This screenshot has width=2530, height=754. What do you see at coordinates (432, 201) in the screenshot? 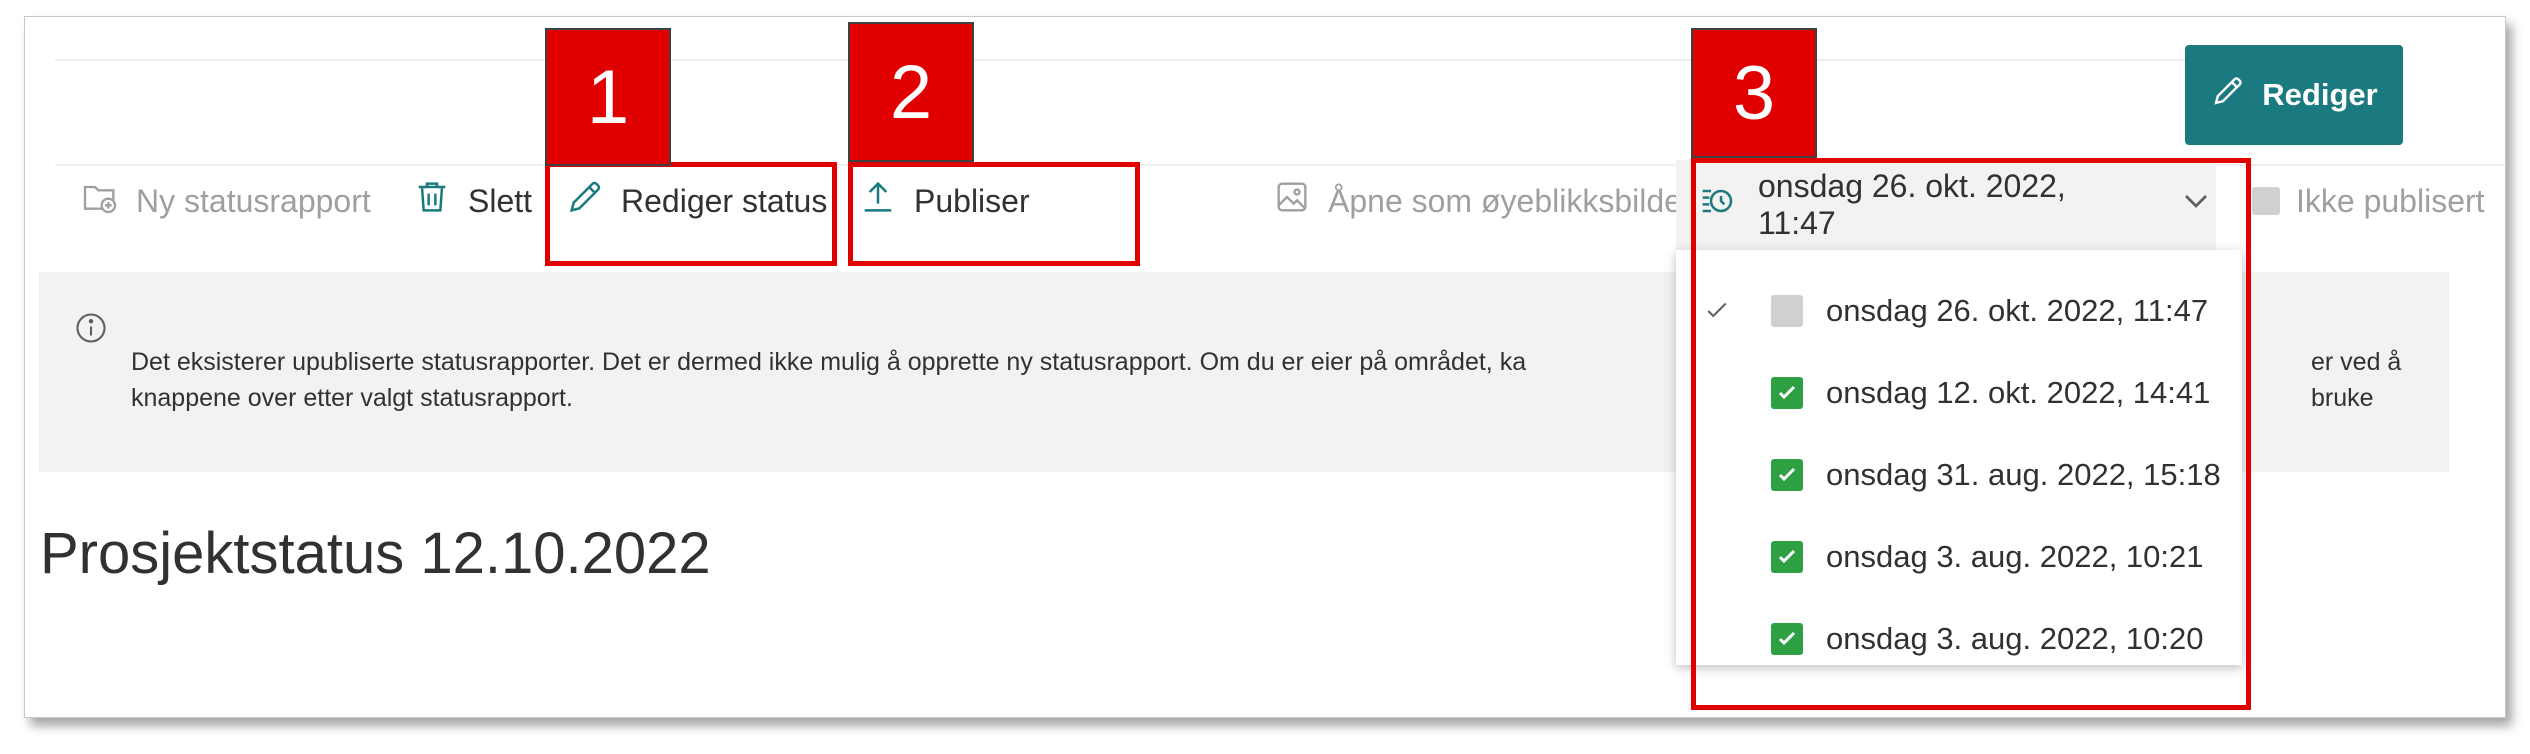
I see `trash-icon` at bounding box center [432, 201].